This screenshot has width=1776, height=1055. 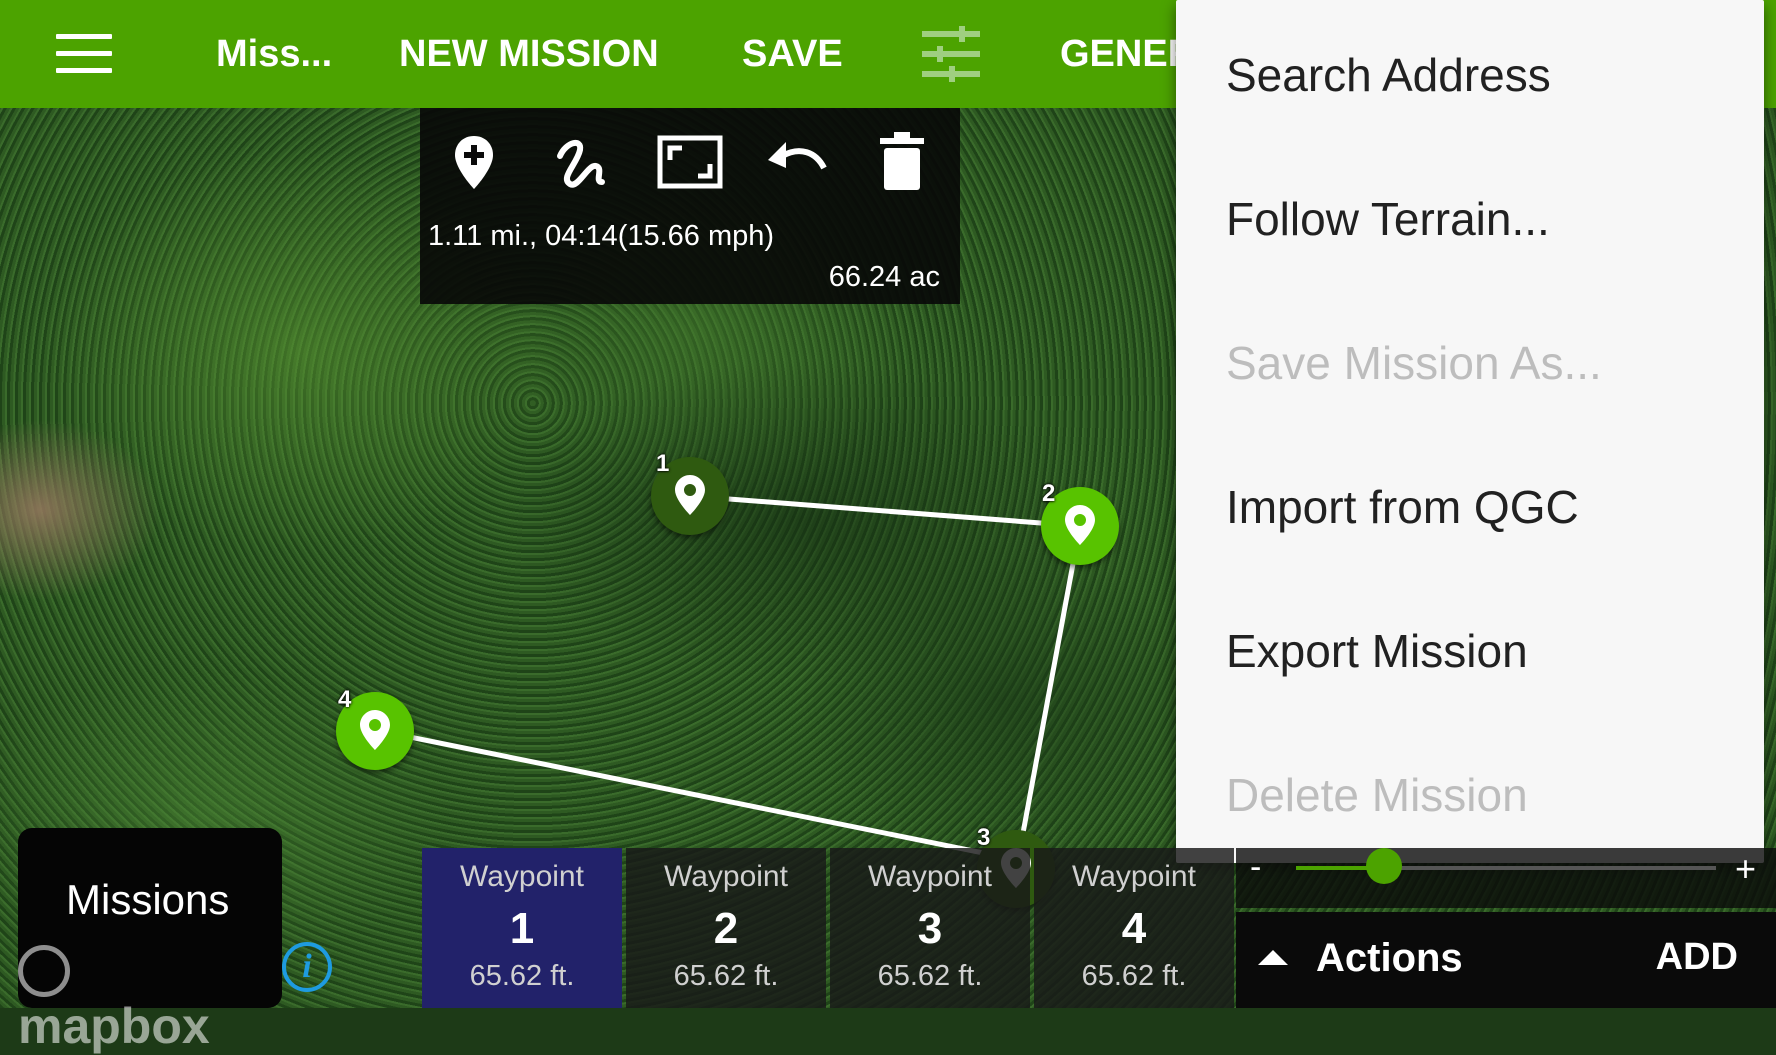 I want to click on menu-item-search-address: Search Address, so click(x=1388, y=75).